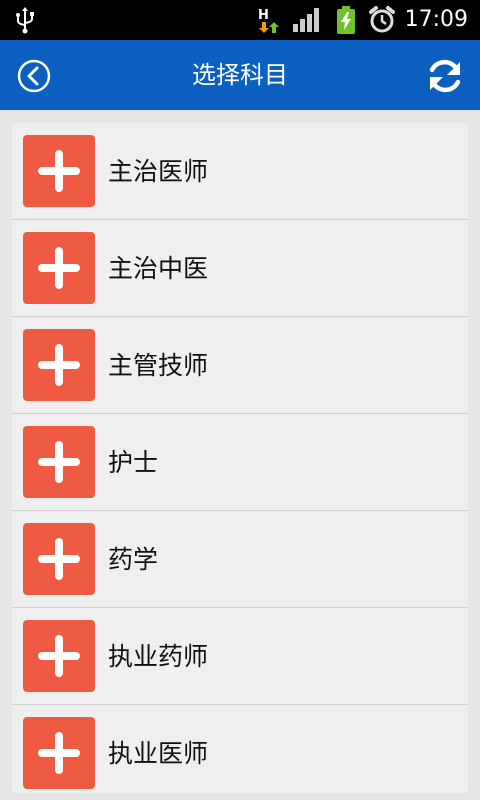 This screenshot has height=800, width=480. Describe the element at coordinates (158, 365) in the screenshot. I see `subject-label: 主管技师` at that location.